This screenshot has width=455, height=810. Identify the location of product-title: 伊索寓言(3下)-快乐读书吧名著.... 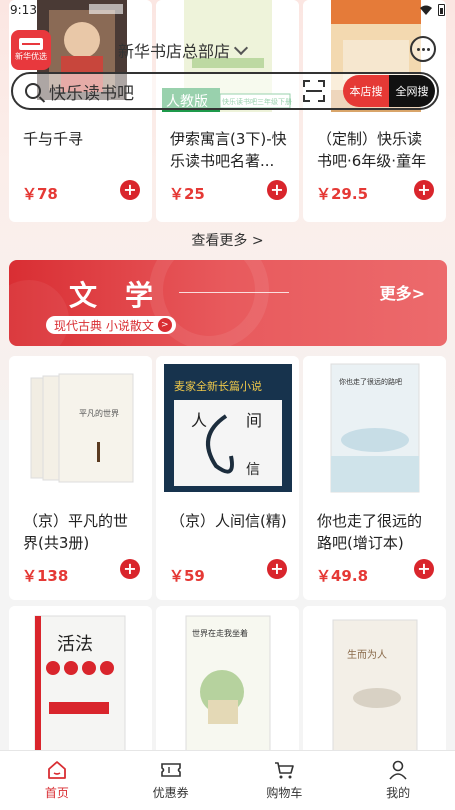
(228, 150).